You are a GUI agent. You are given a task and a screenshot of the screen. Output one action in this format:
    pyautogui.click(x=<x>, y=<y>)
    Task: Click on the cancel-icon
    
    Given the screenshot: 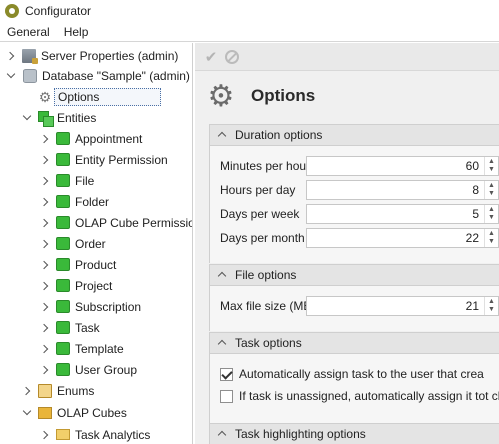 What is the action you would take?
    pyautogui.click(x=232, y=56)
    